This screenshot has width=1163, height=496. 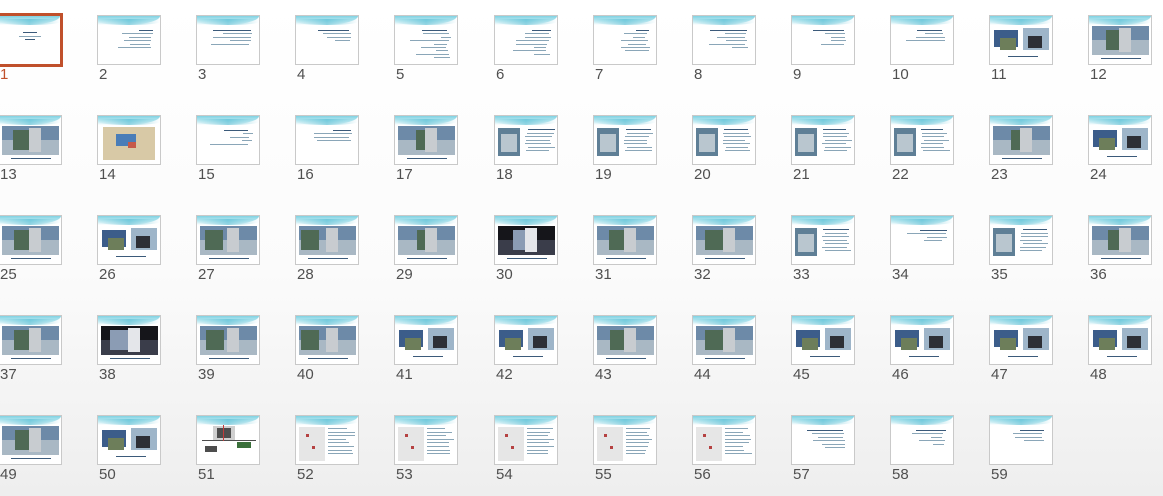 I want to click on slide-thumbnail-16: 16, so click(x=328, y=150).